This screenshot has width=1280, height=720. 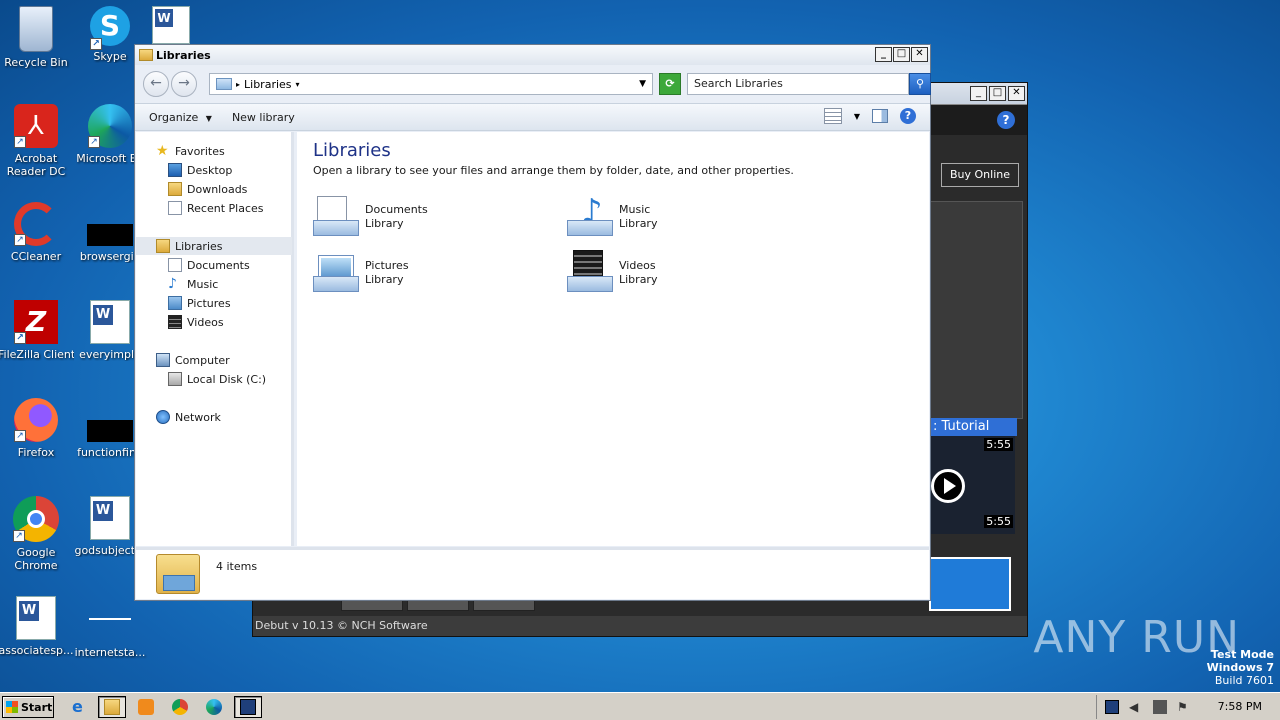 What do you see at coordinates (948, 486) in the screenshot?
I see `play-icon` at bounding box center [948, 486].